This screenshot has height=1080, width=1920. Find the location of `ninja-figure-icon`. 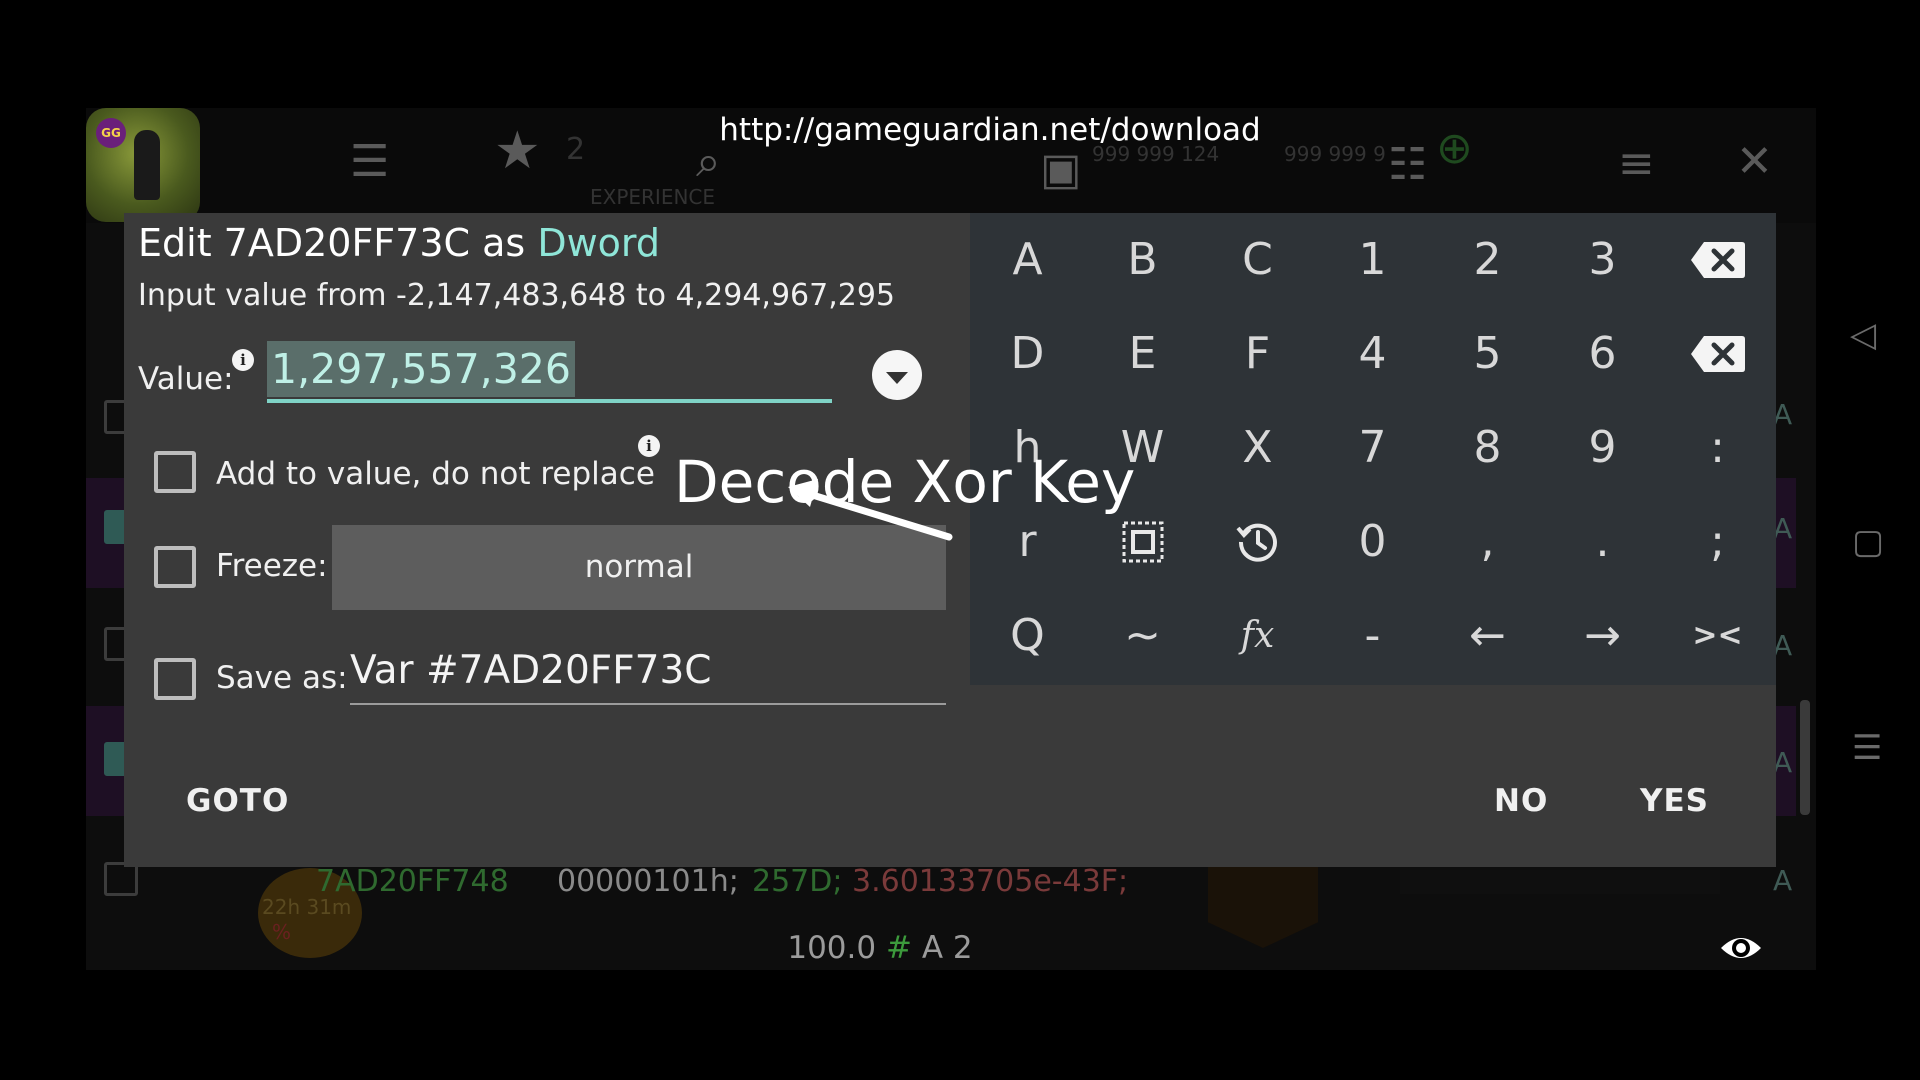

ninja-figure-icon is located at coordinates (147, 165).